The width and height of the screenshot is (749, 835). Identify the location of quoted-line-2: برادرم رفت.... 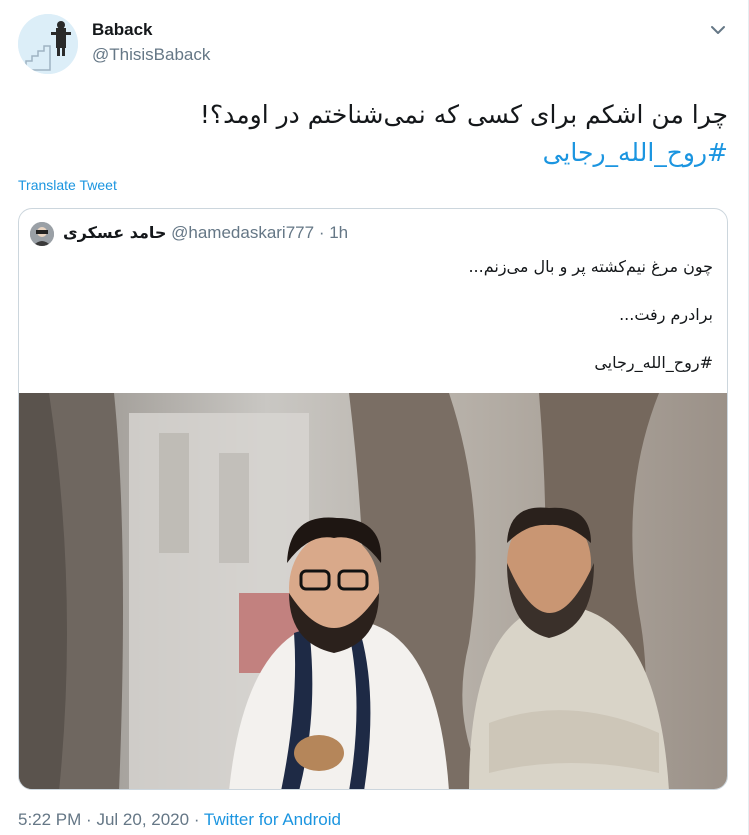
(666, 314).